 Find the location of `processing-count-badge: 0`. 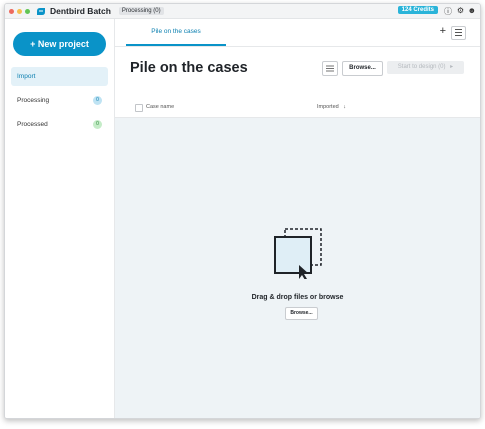

processing-count-badge: 0 is located at coordinates (97, 100).